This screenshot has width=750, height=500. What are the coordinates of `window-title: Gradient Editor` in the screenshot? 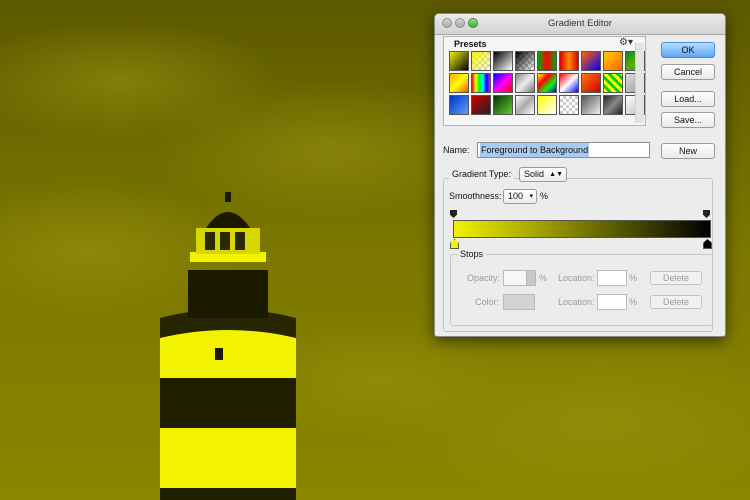 It's located at (580, 23).